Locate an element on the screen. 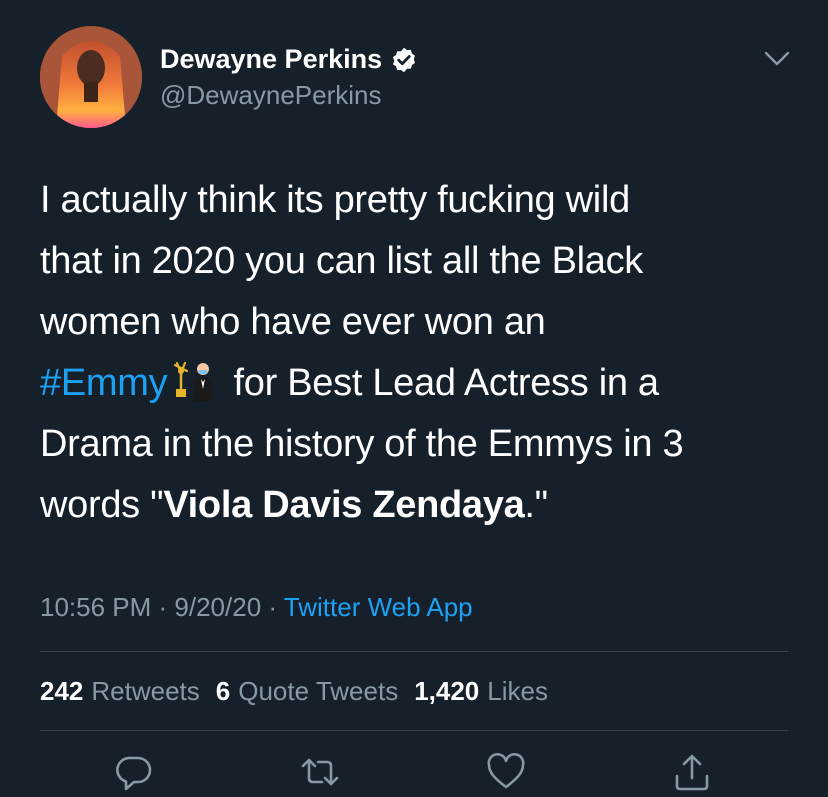  tweet-meta: 10:56 PM · 9/20/20 · Twitter Web App is located at coordinates (256, 607).